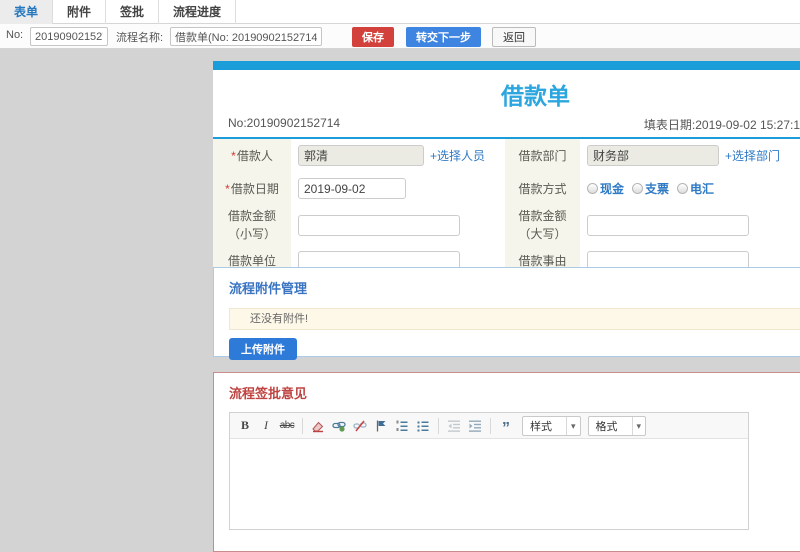  I want to click on command-bar: No: 流程名称: 保存 转交下一步 返回, so click(400, 36).